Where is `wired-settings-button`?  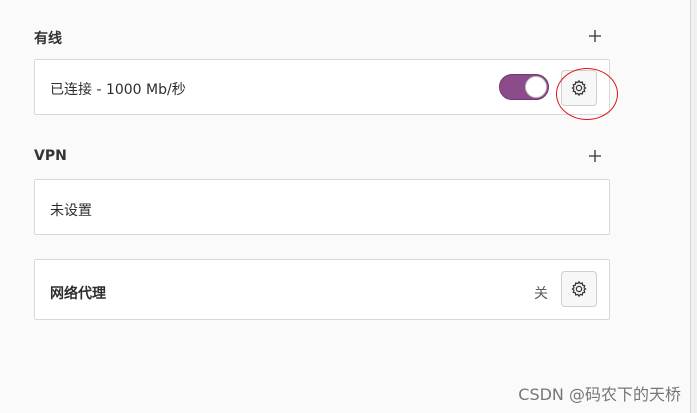 wired-settings-button is located at coordinates (579, 88).